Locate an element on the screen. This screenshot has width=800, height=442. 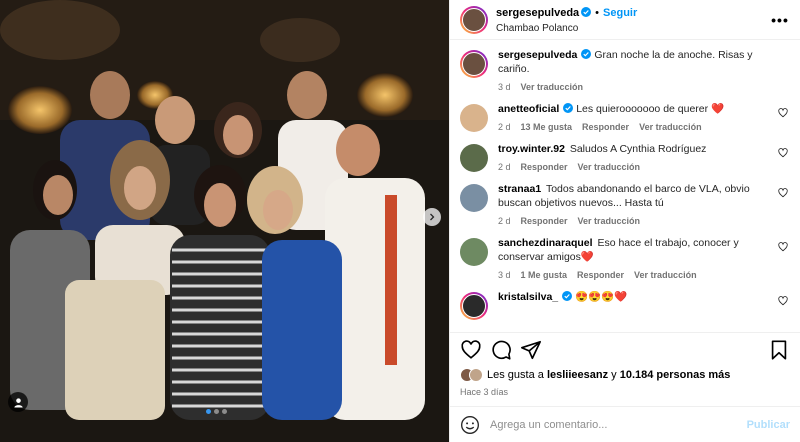
likes-middle: y is located at coordinates (614, 375).